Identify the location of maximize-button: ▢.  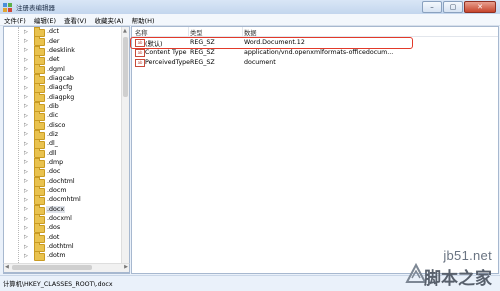
(453, 7).